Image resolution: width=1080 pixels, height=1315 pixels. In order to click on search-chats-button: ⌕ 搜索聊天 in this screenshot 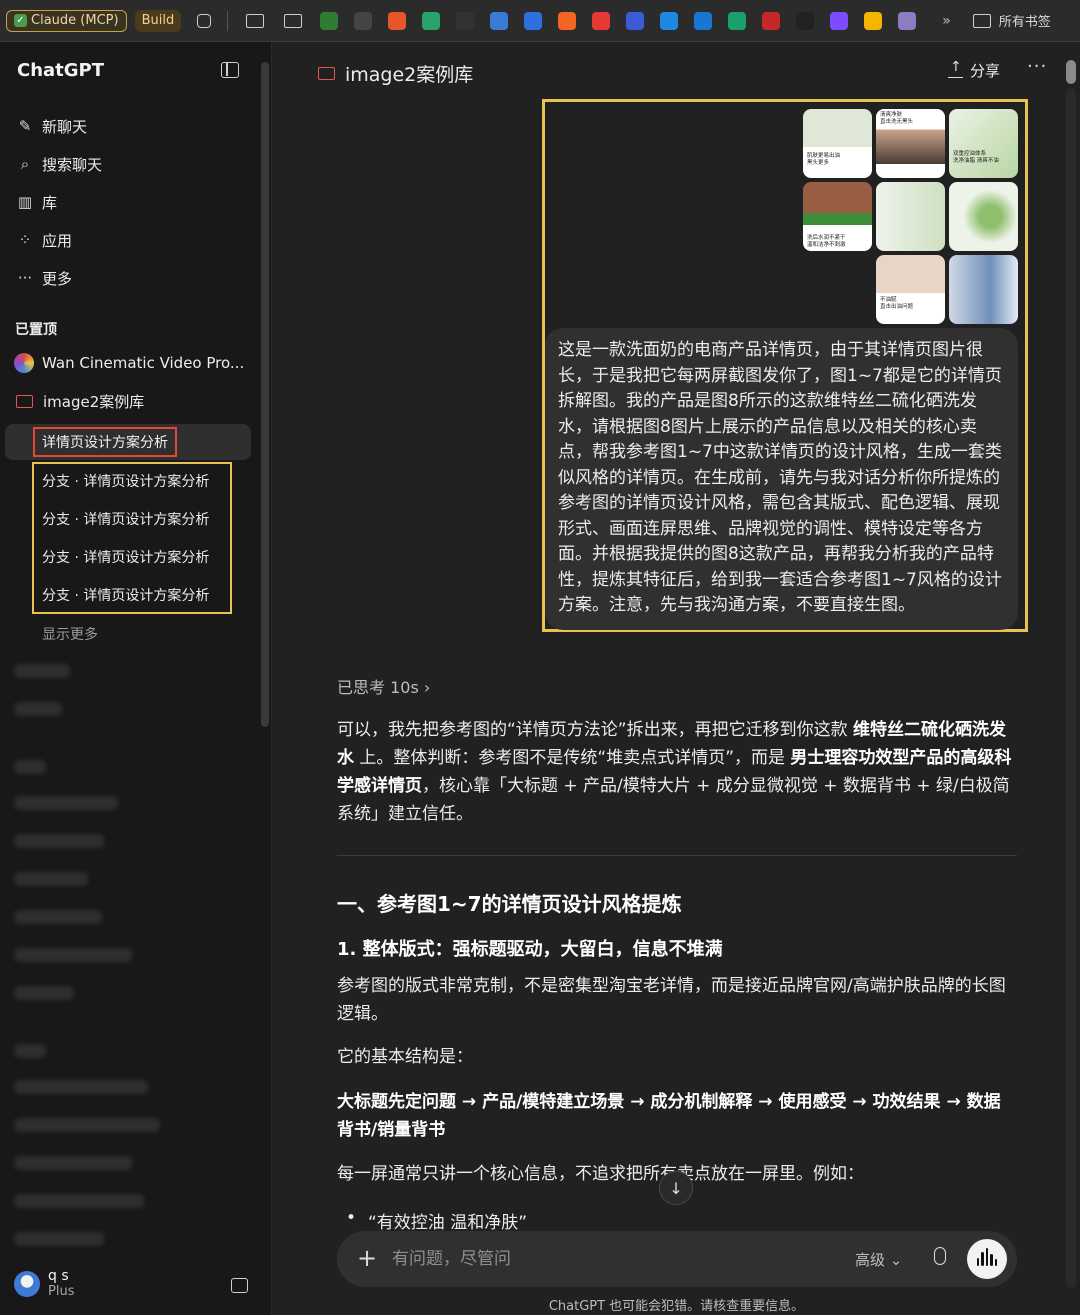, I will do `click(59, 164)`.